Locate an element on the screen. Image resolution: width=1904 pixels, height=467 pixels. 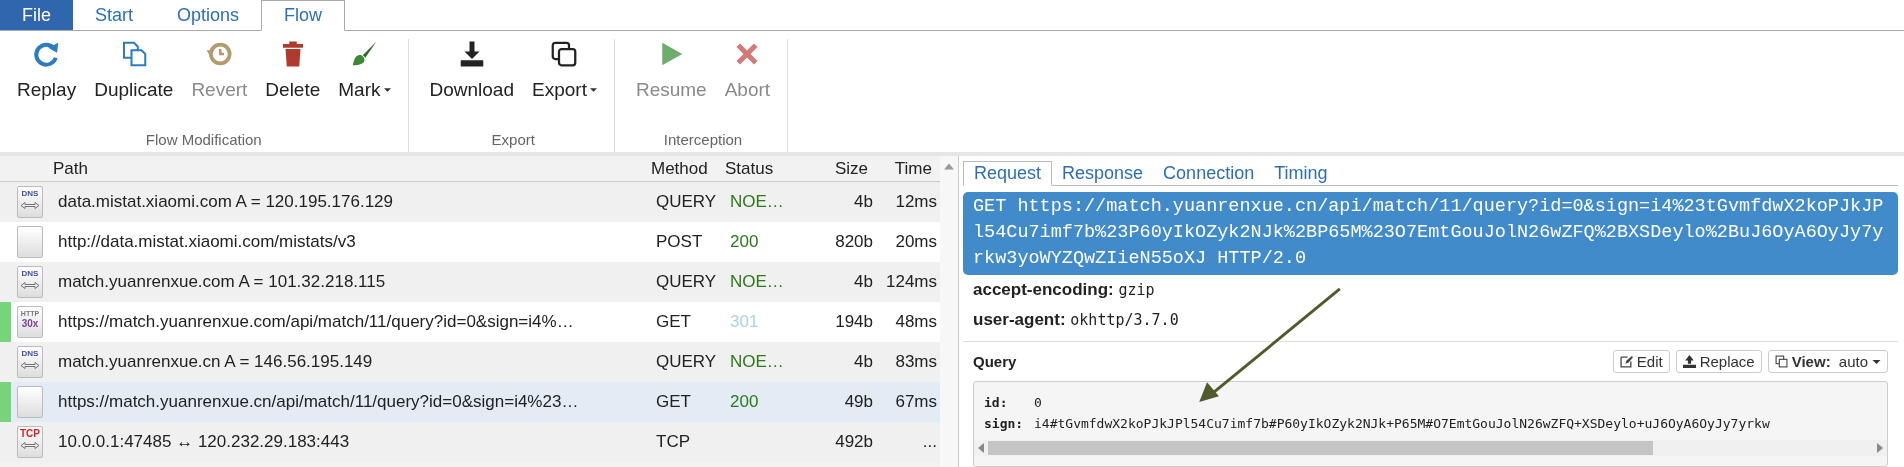
scroll-right-icon is located at coordinates (1880, 448).